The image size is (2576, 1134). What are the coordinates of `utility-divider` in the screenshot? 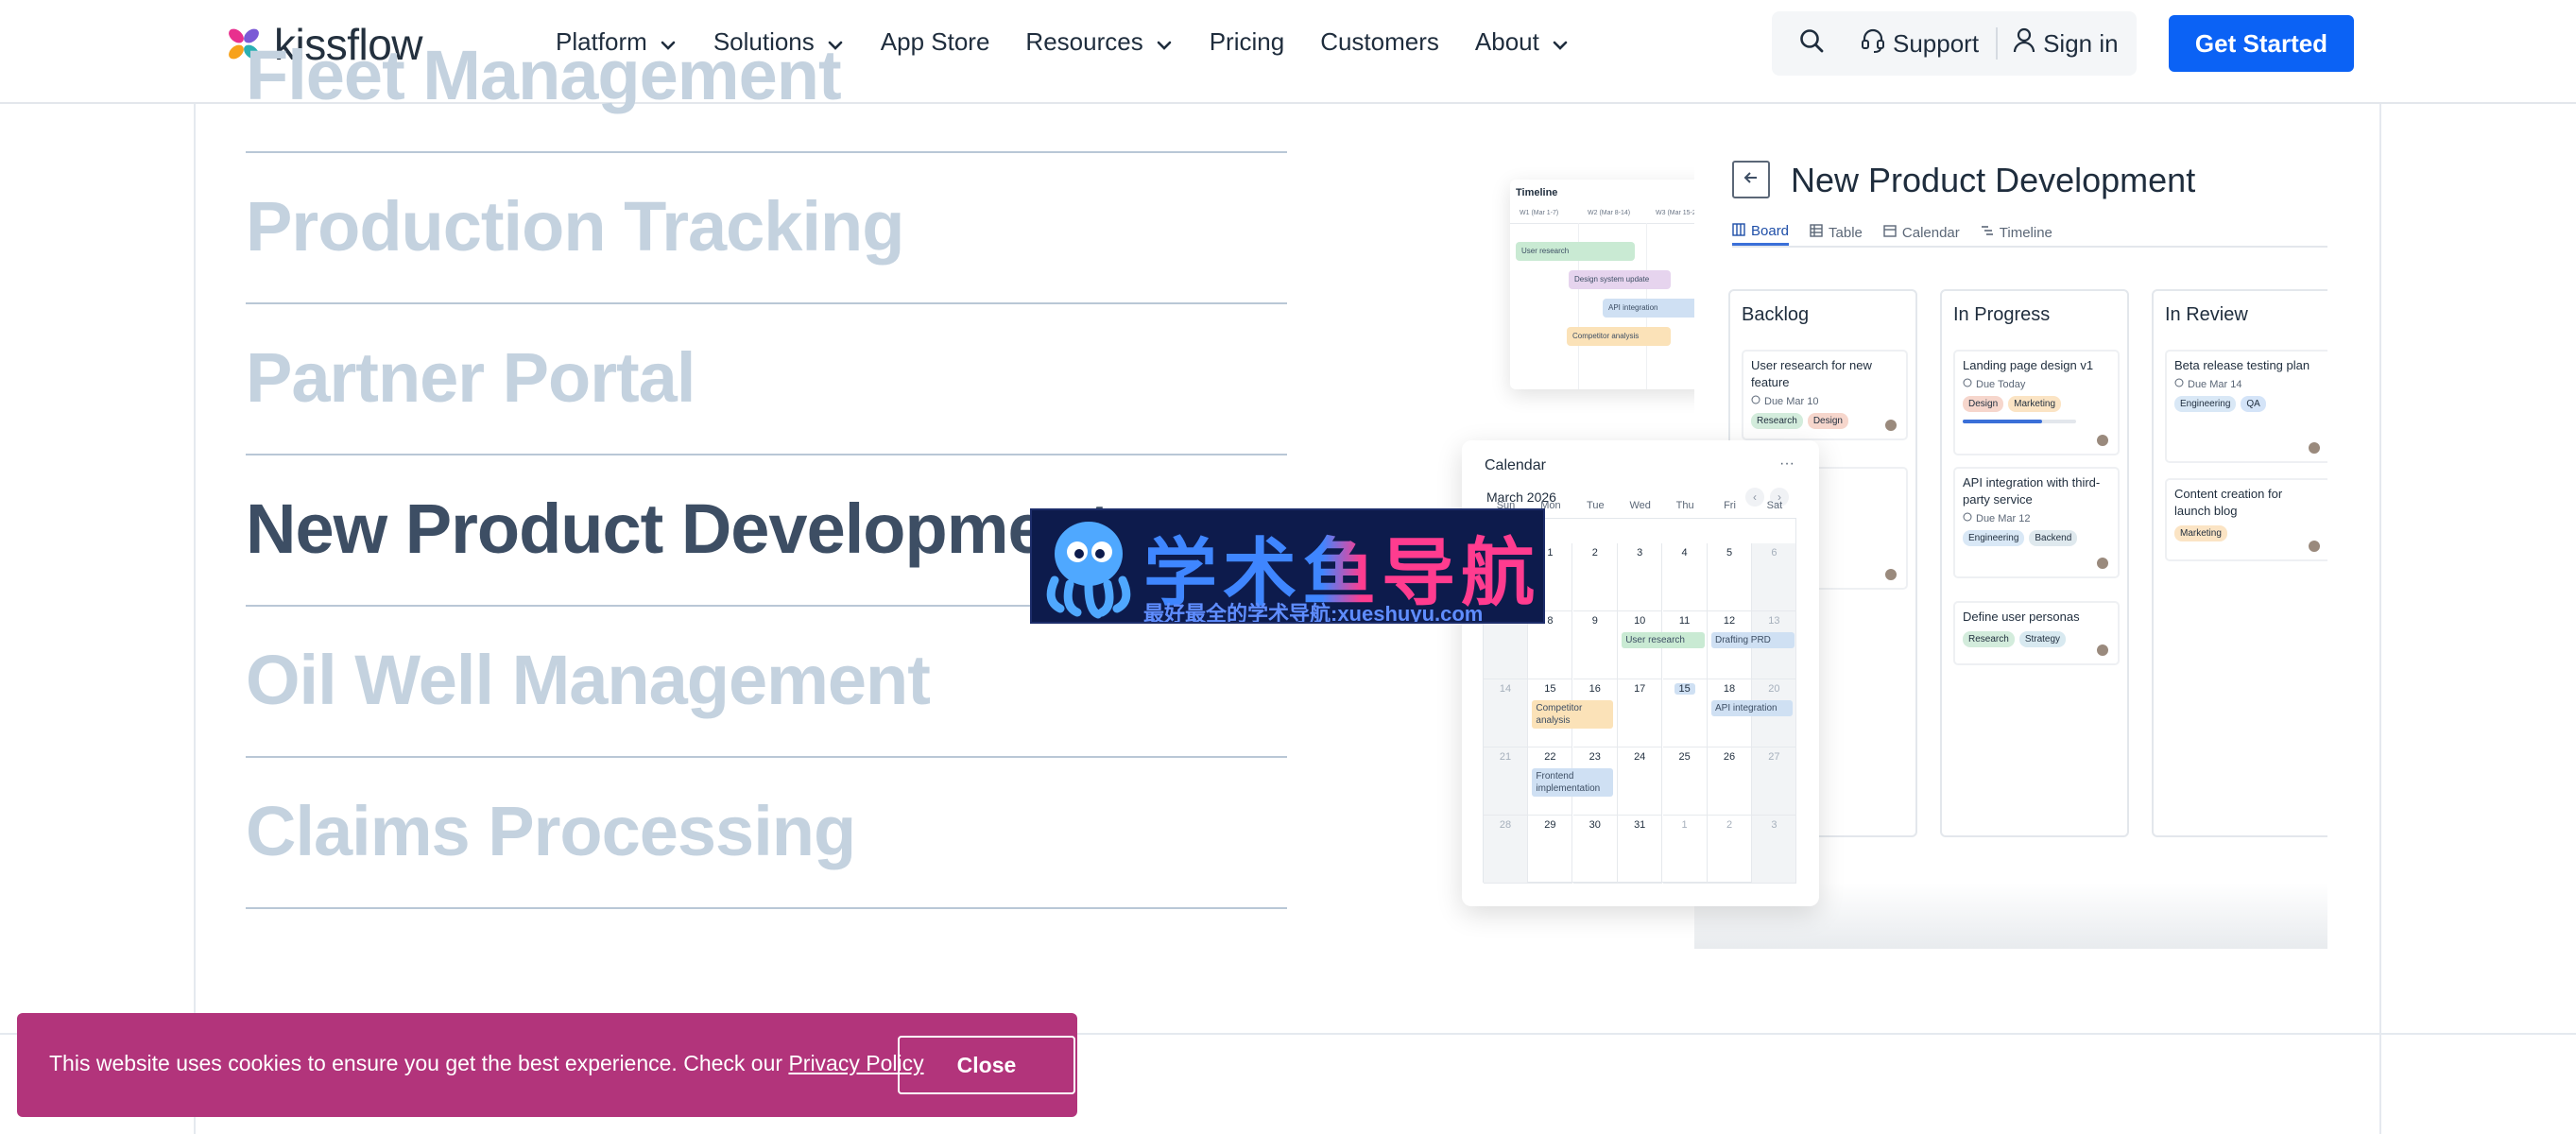 It's located at (1997, 43).